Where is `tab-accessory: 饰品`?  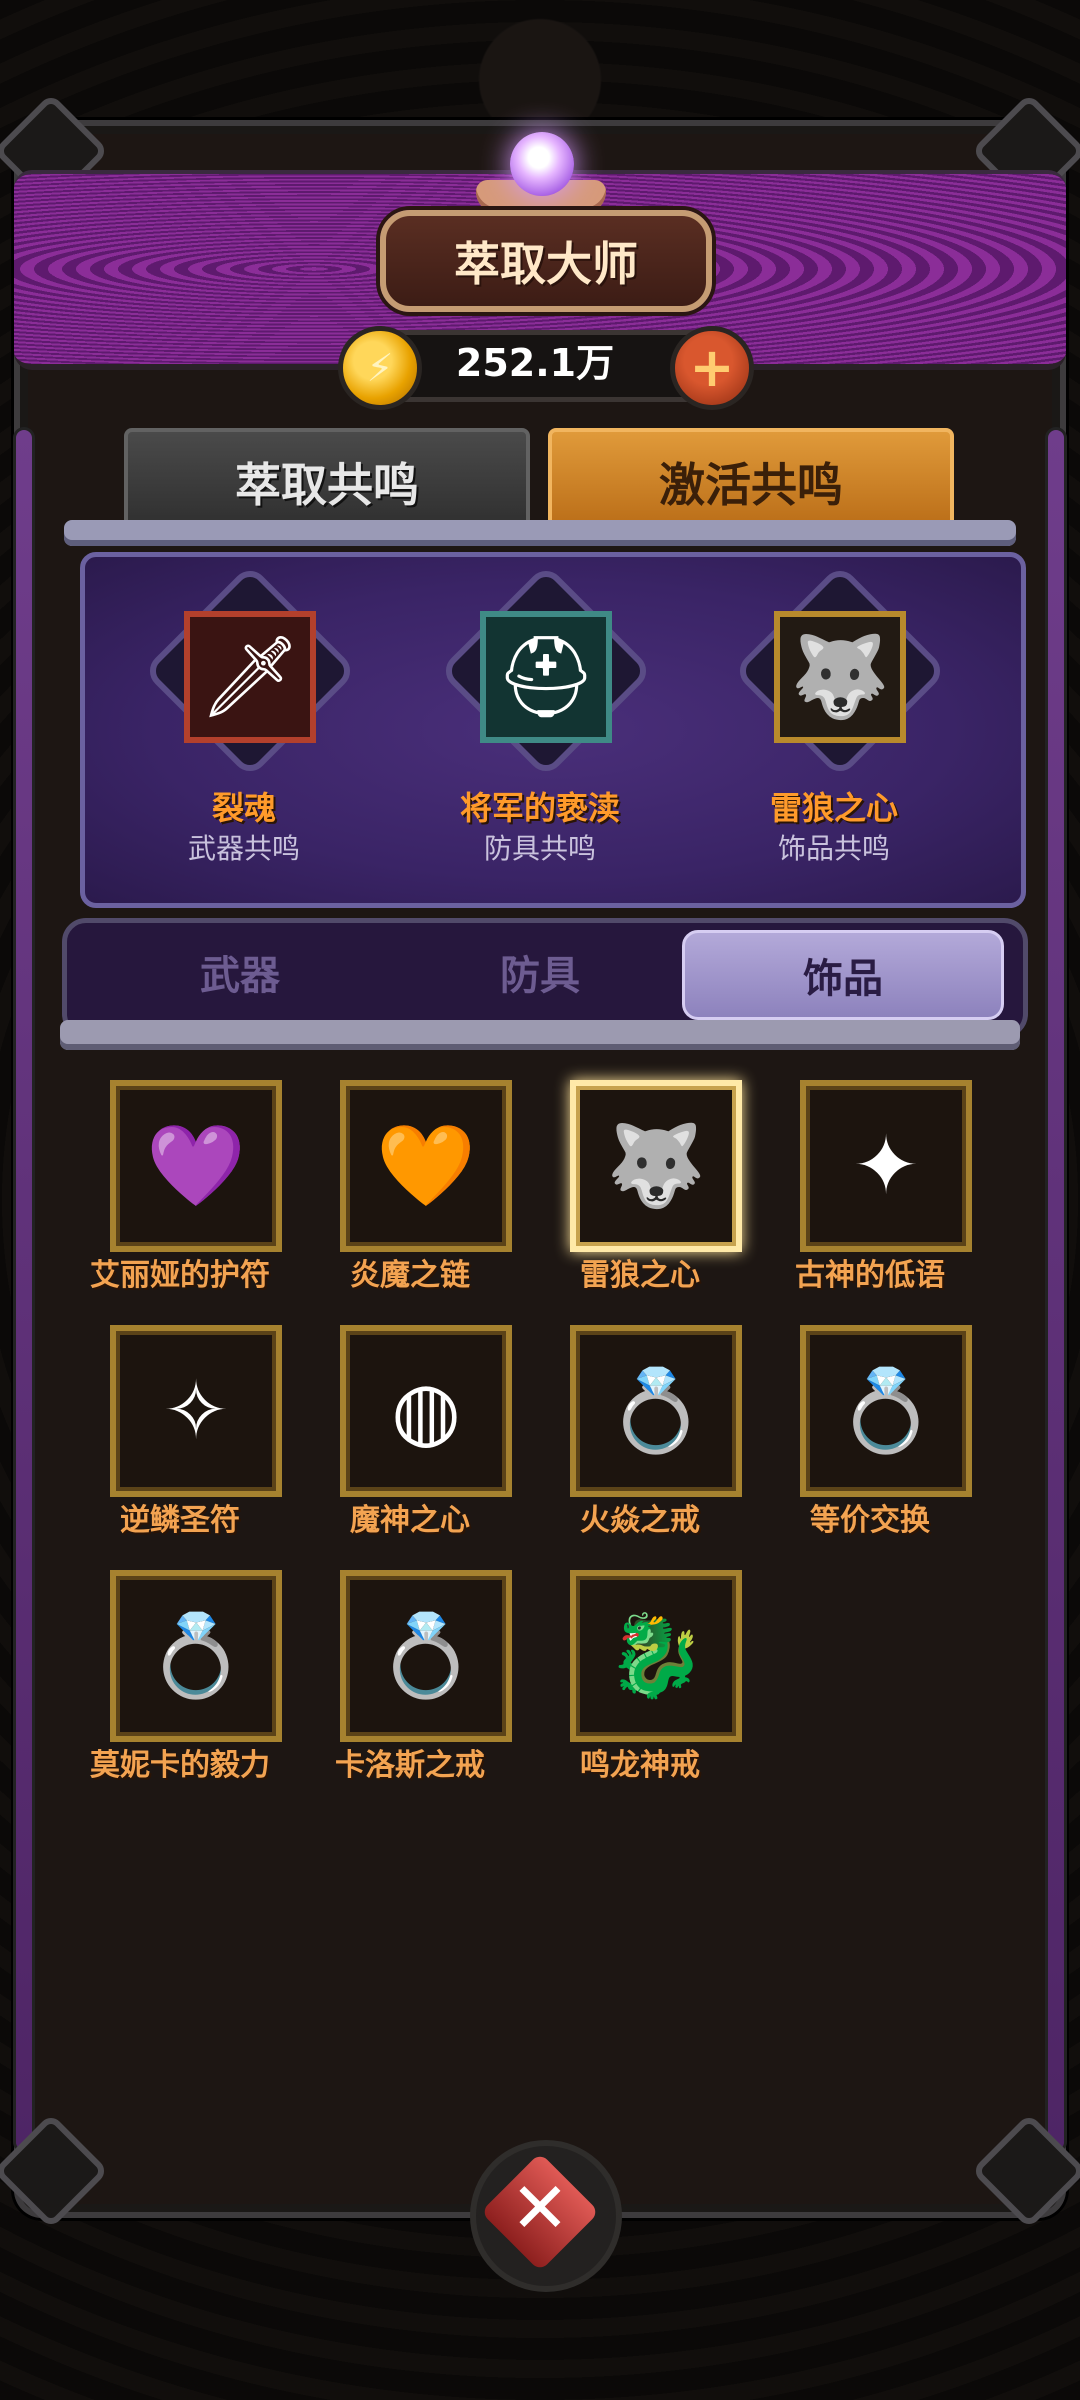
tab-accessory: 饰品 is located at coordinates (843, 975).